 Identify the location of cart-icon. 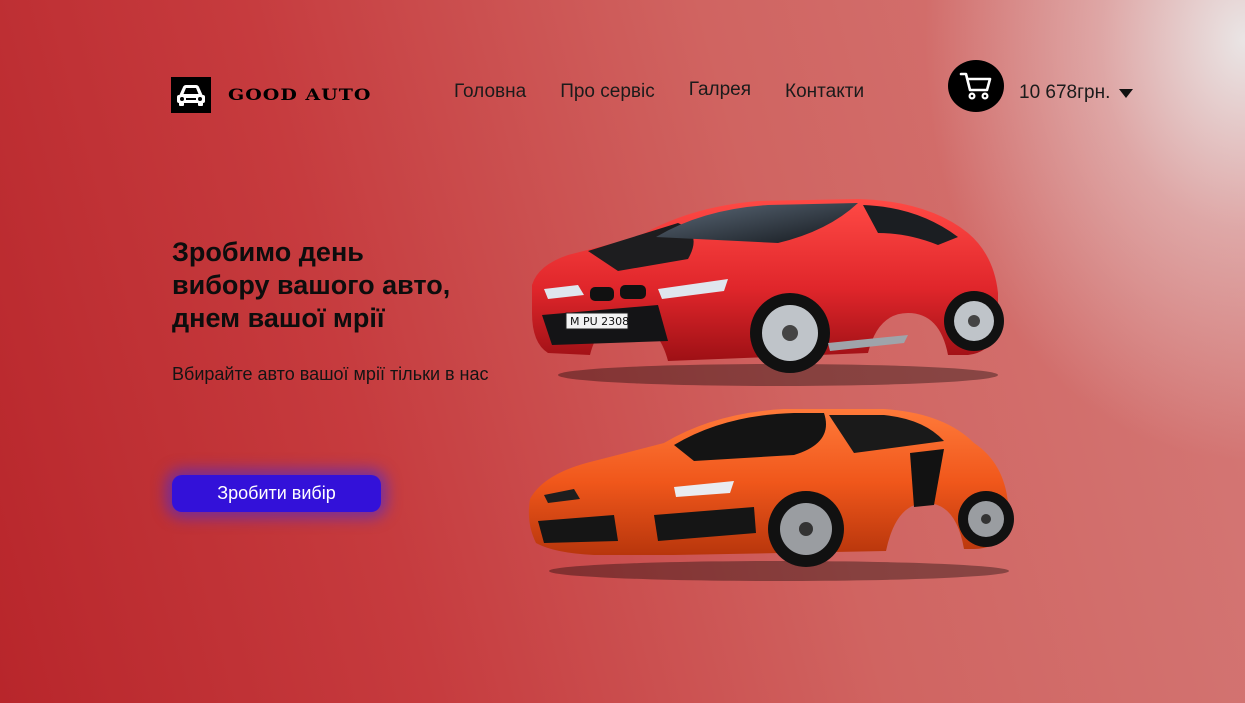
(975, 86).